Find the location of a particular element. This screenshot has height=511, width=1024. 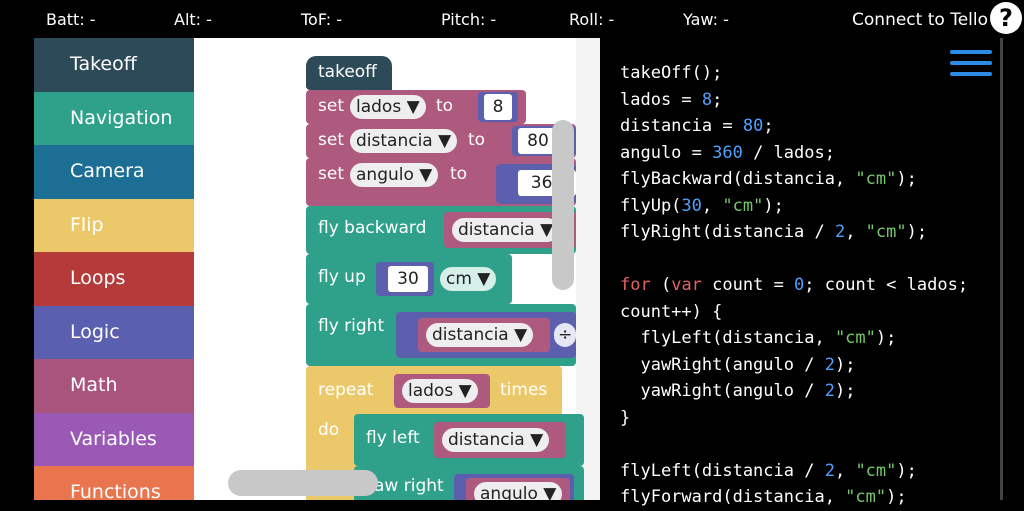

code-line: angulo = 360 / lados; is located at coordinates (727, 152).